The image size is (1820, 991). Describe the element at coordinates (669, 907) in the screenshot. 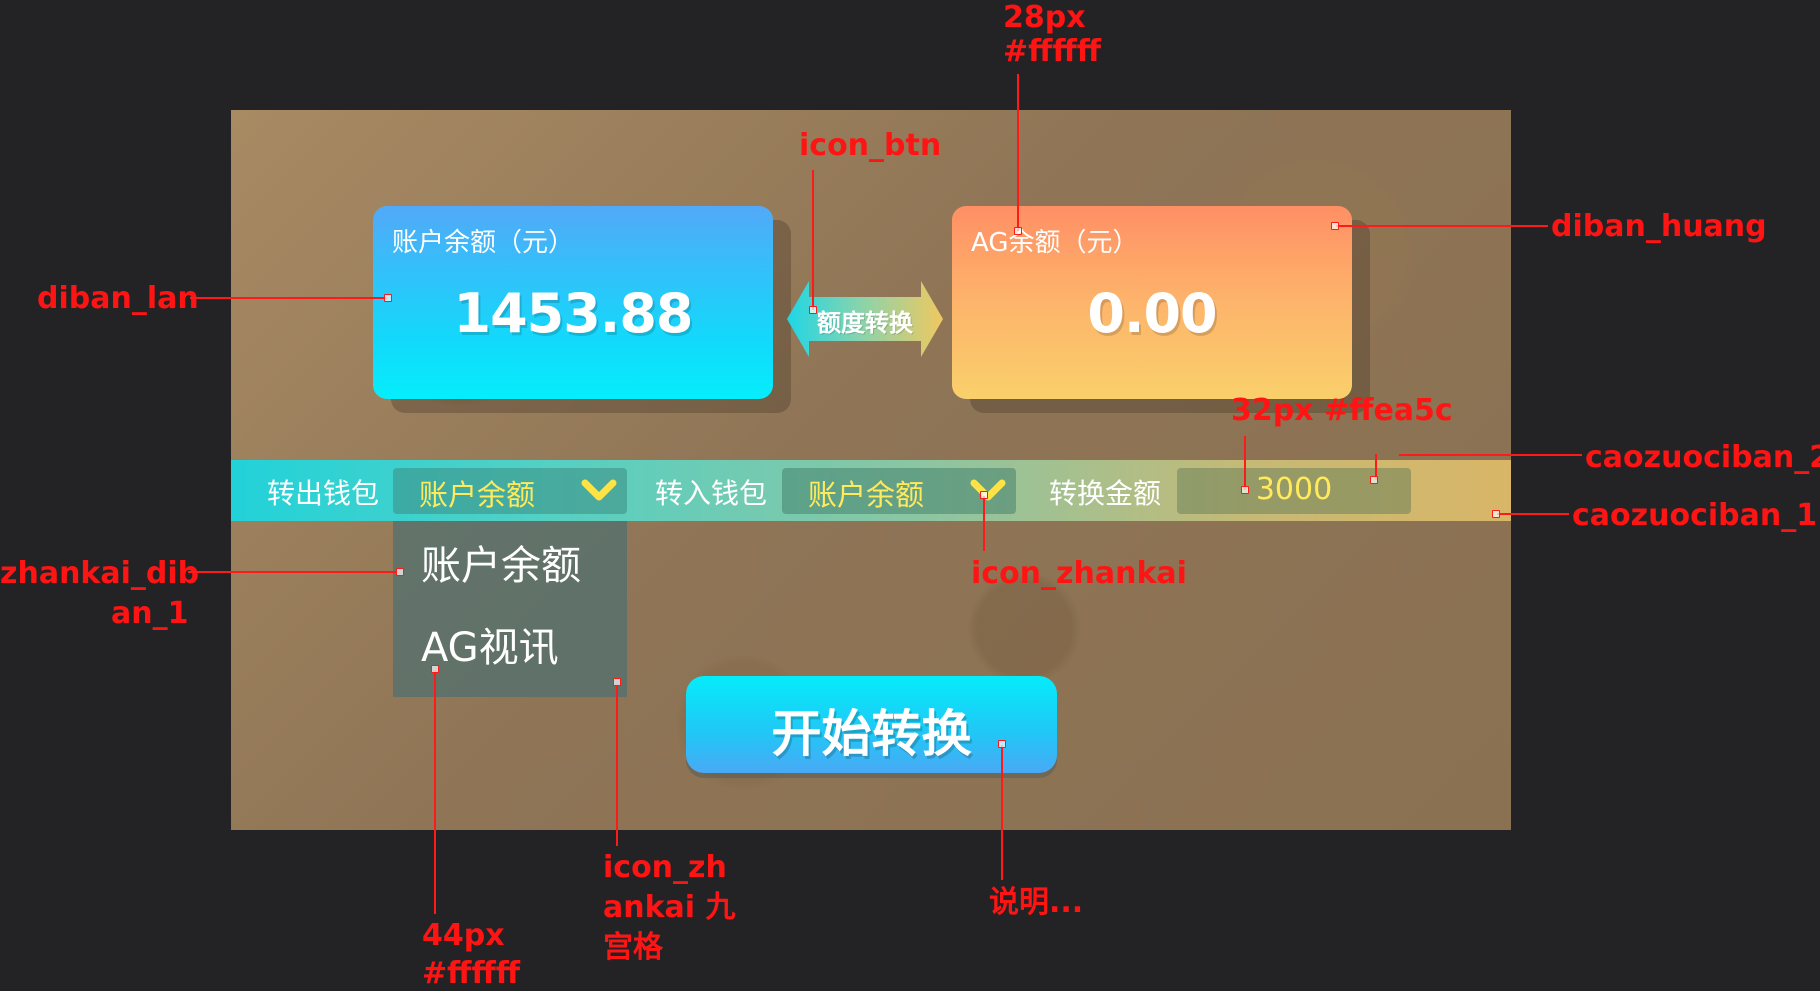

I see `annotation-icon-zhankai-grid-2: ankai 九` at that location.